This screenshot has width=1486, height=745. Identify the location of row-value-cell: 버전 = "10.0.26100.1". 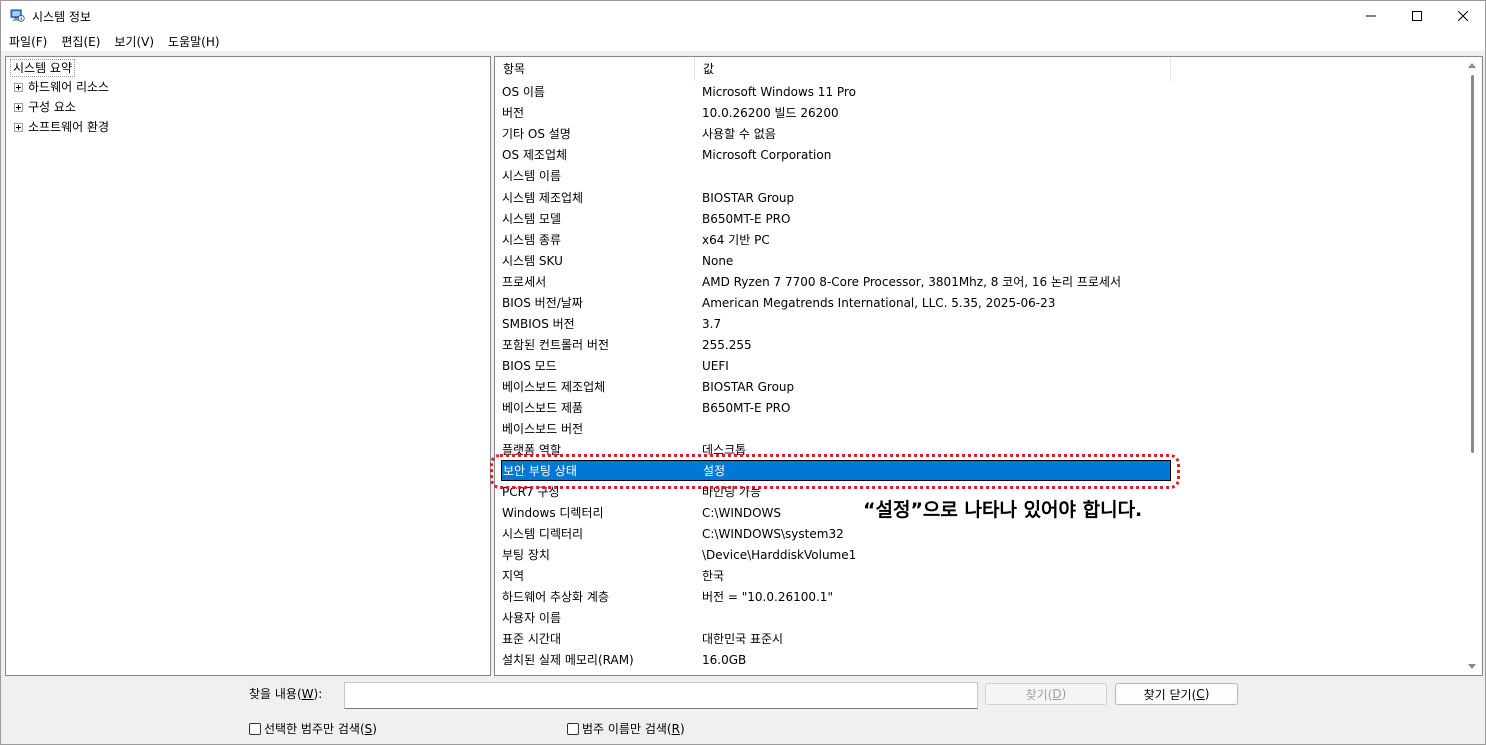
(767, 597).